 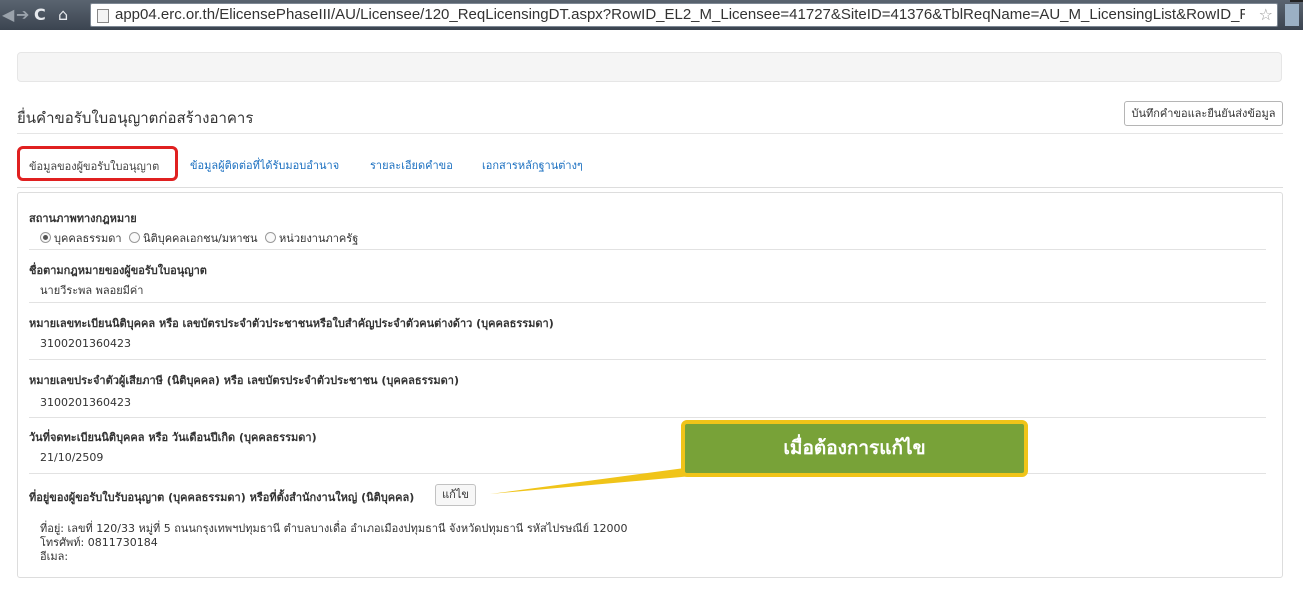 What do you see at coordinates (625, 476) in the screenshot?
I see `callout-pointer` at bounding box center [625, 476].